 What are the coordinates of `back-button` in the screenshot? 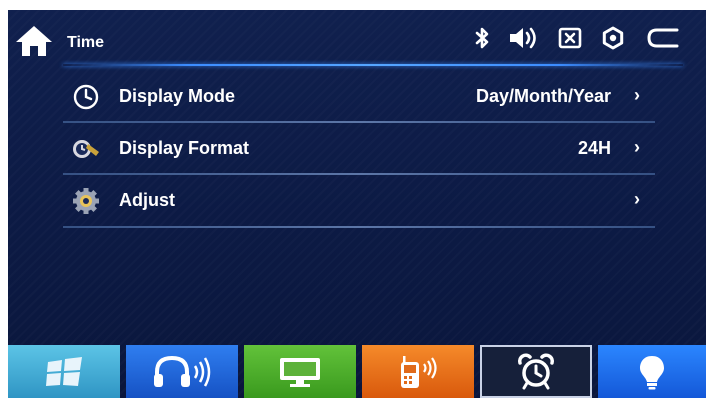 It's located at (662, 38).